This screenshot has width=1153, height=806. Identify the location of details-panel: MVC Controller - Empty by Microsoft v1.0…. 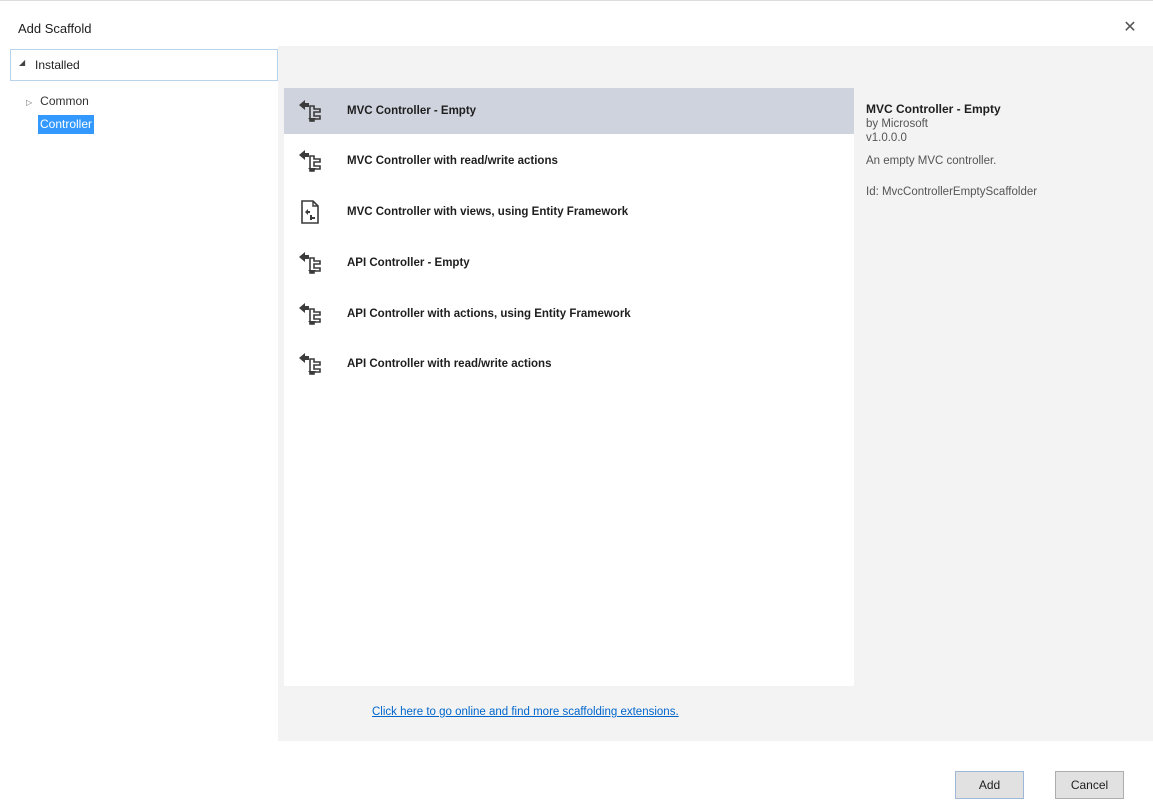
(1006, 150).